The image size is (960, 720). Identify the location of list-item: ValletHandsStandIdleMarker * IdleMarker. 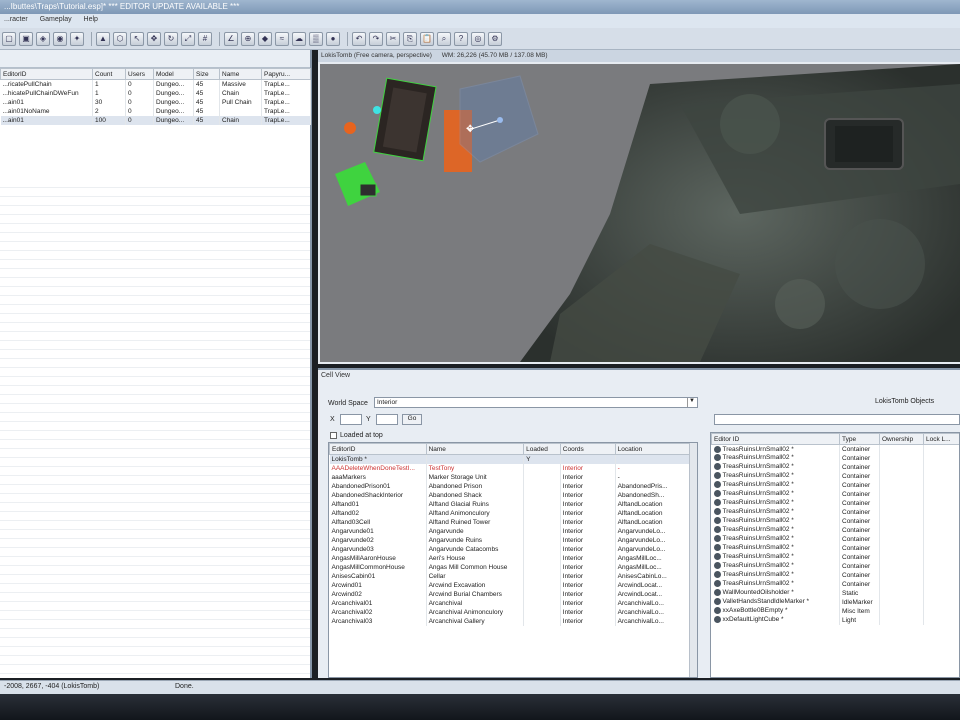
(835, 602).